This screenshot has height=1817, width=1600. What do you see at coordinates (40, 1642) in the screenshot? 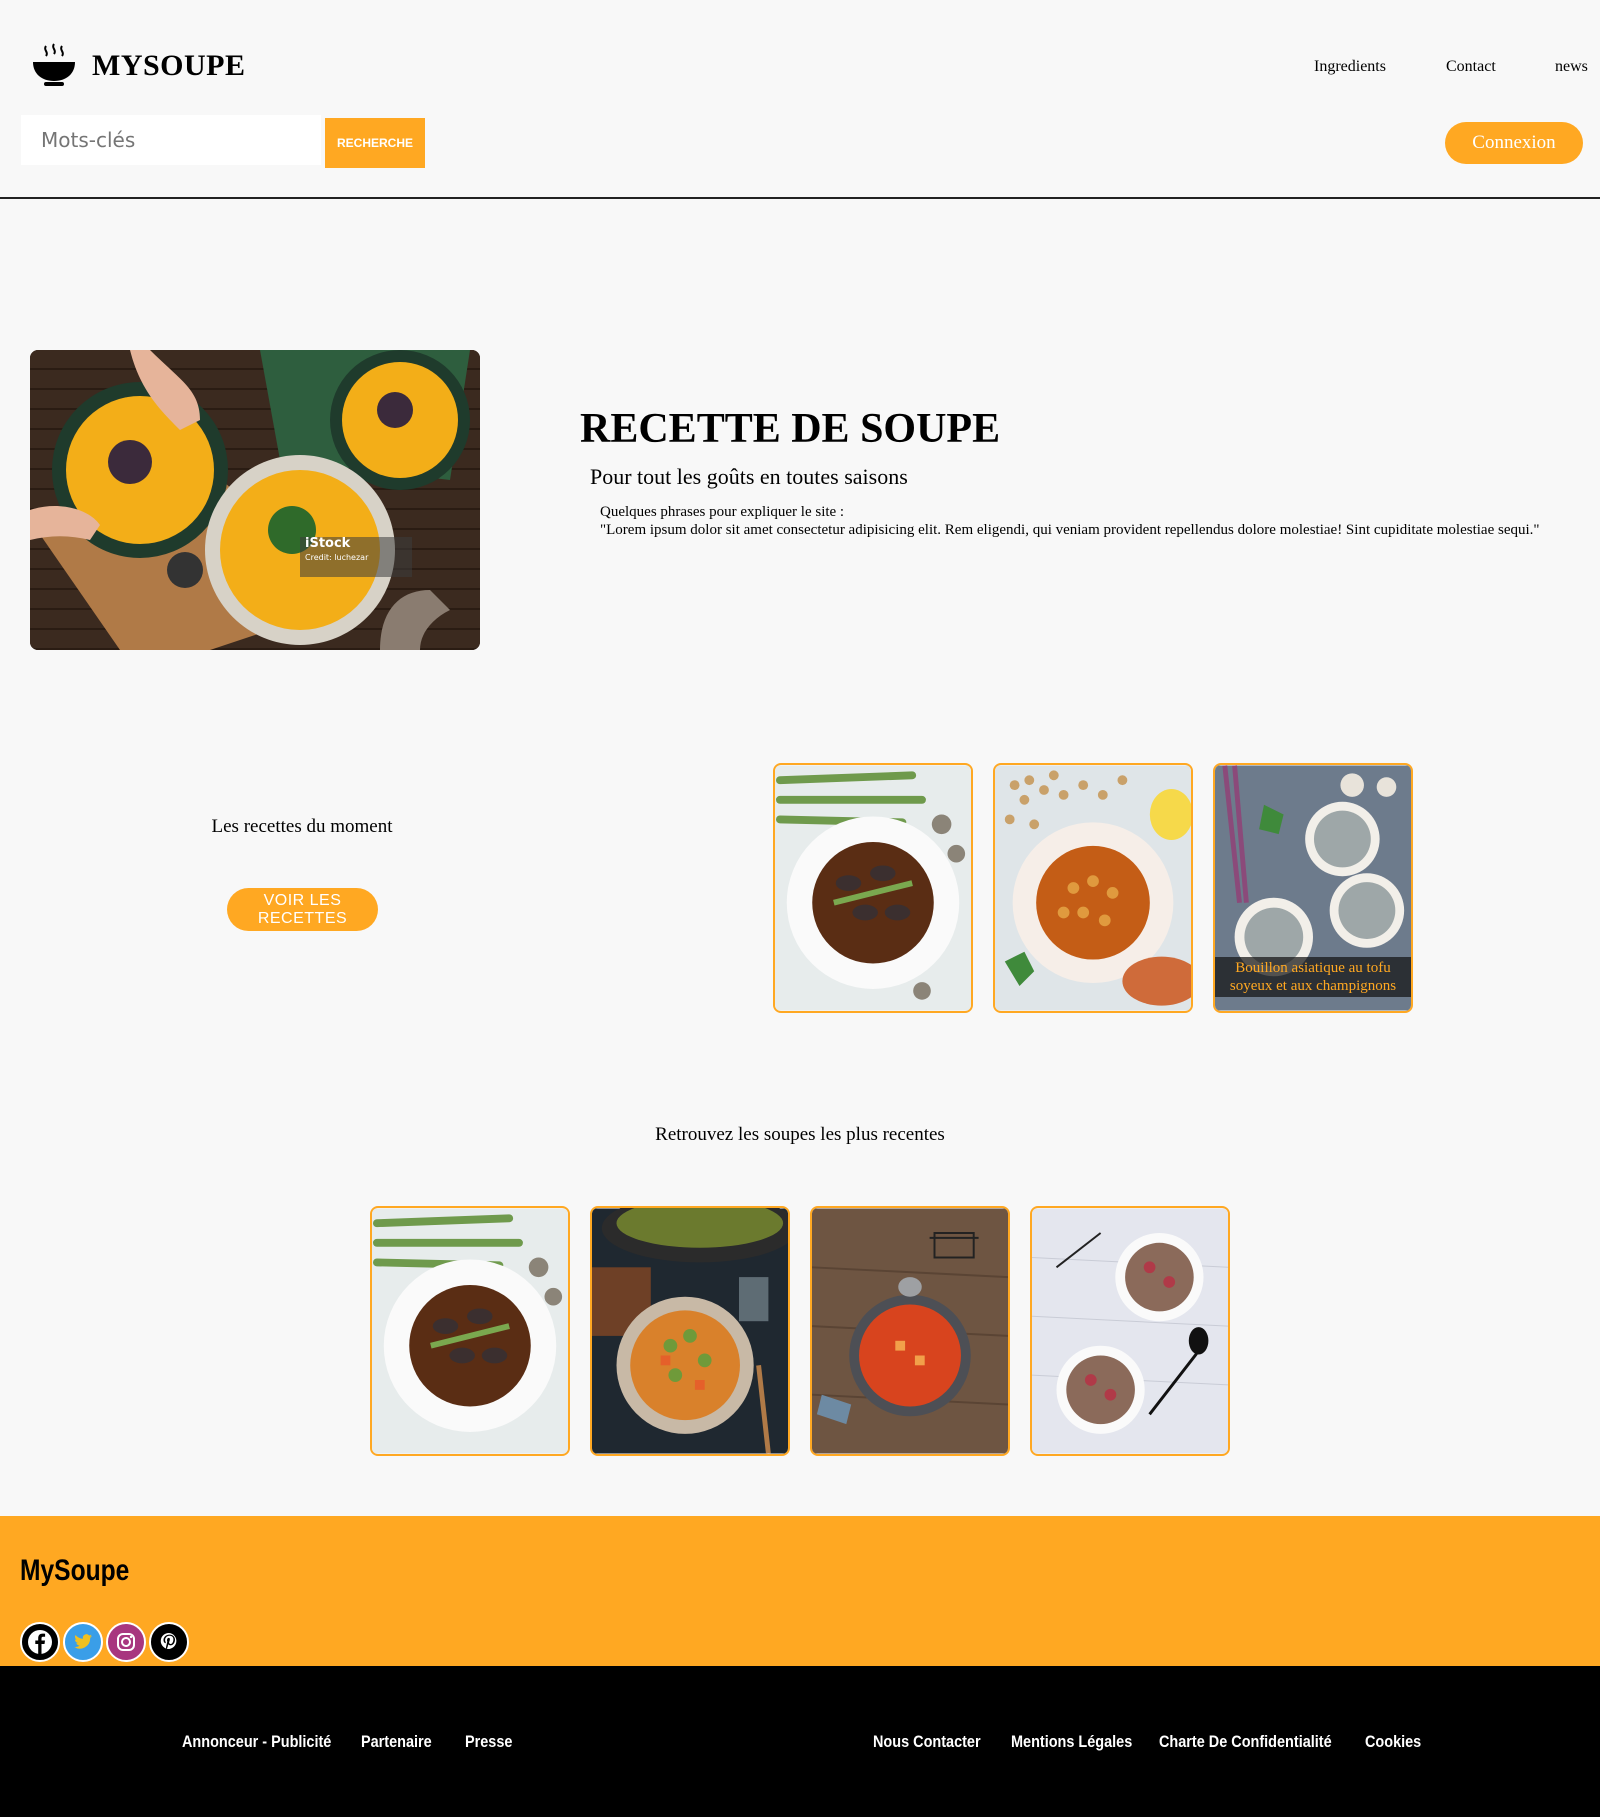
I see `facebook-icon` at bounding box center [40, 1642].